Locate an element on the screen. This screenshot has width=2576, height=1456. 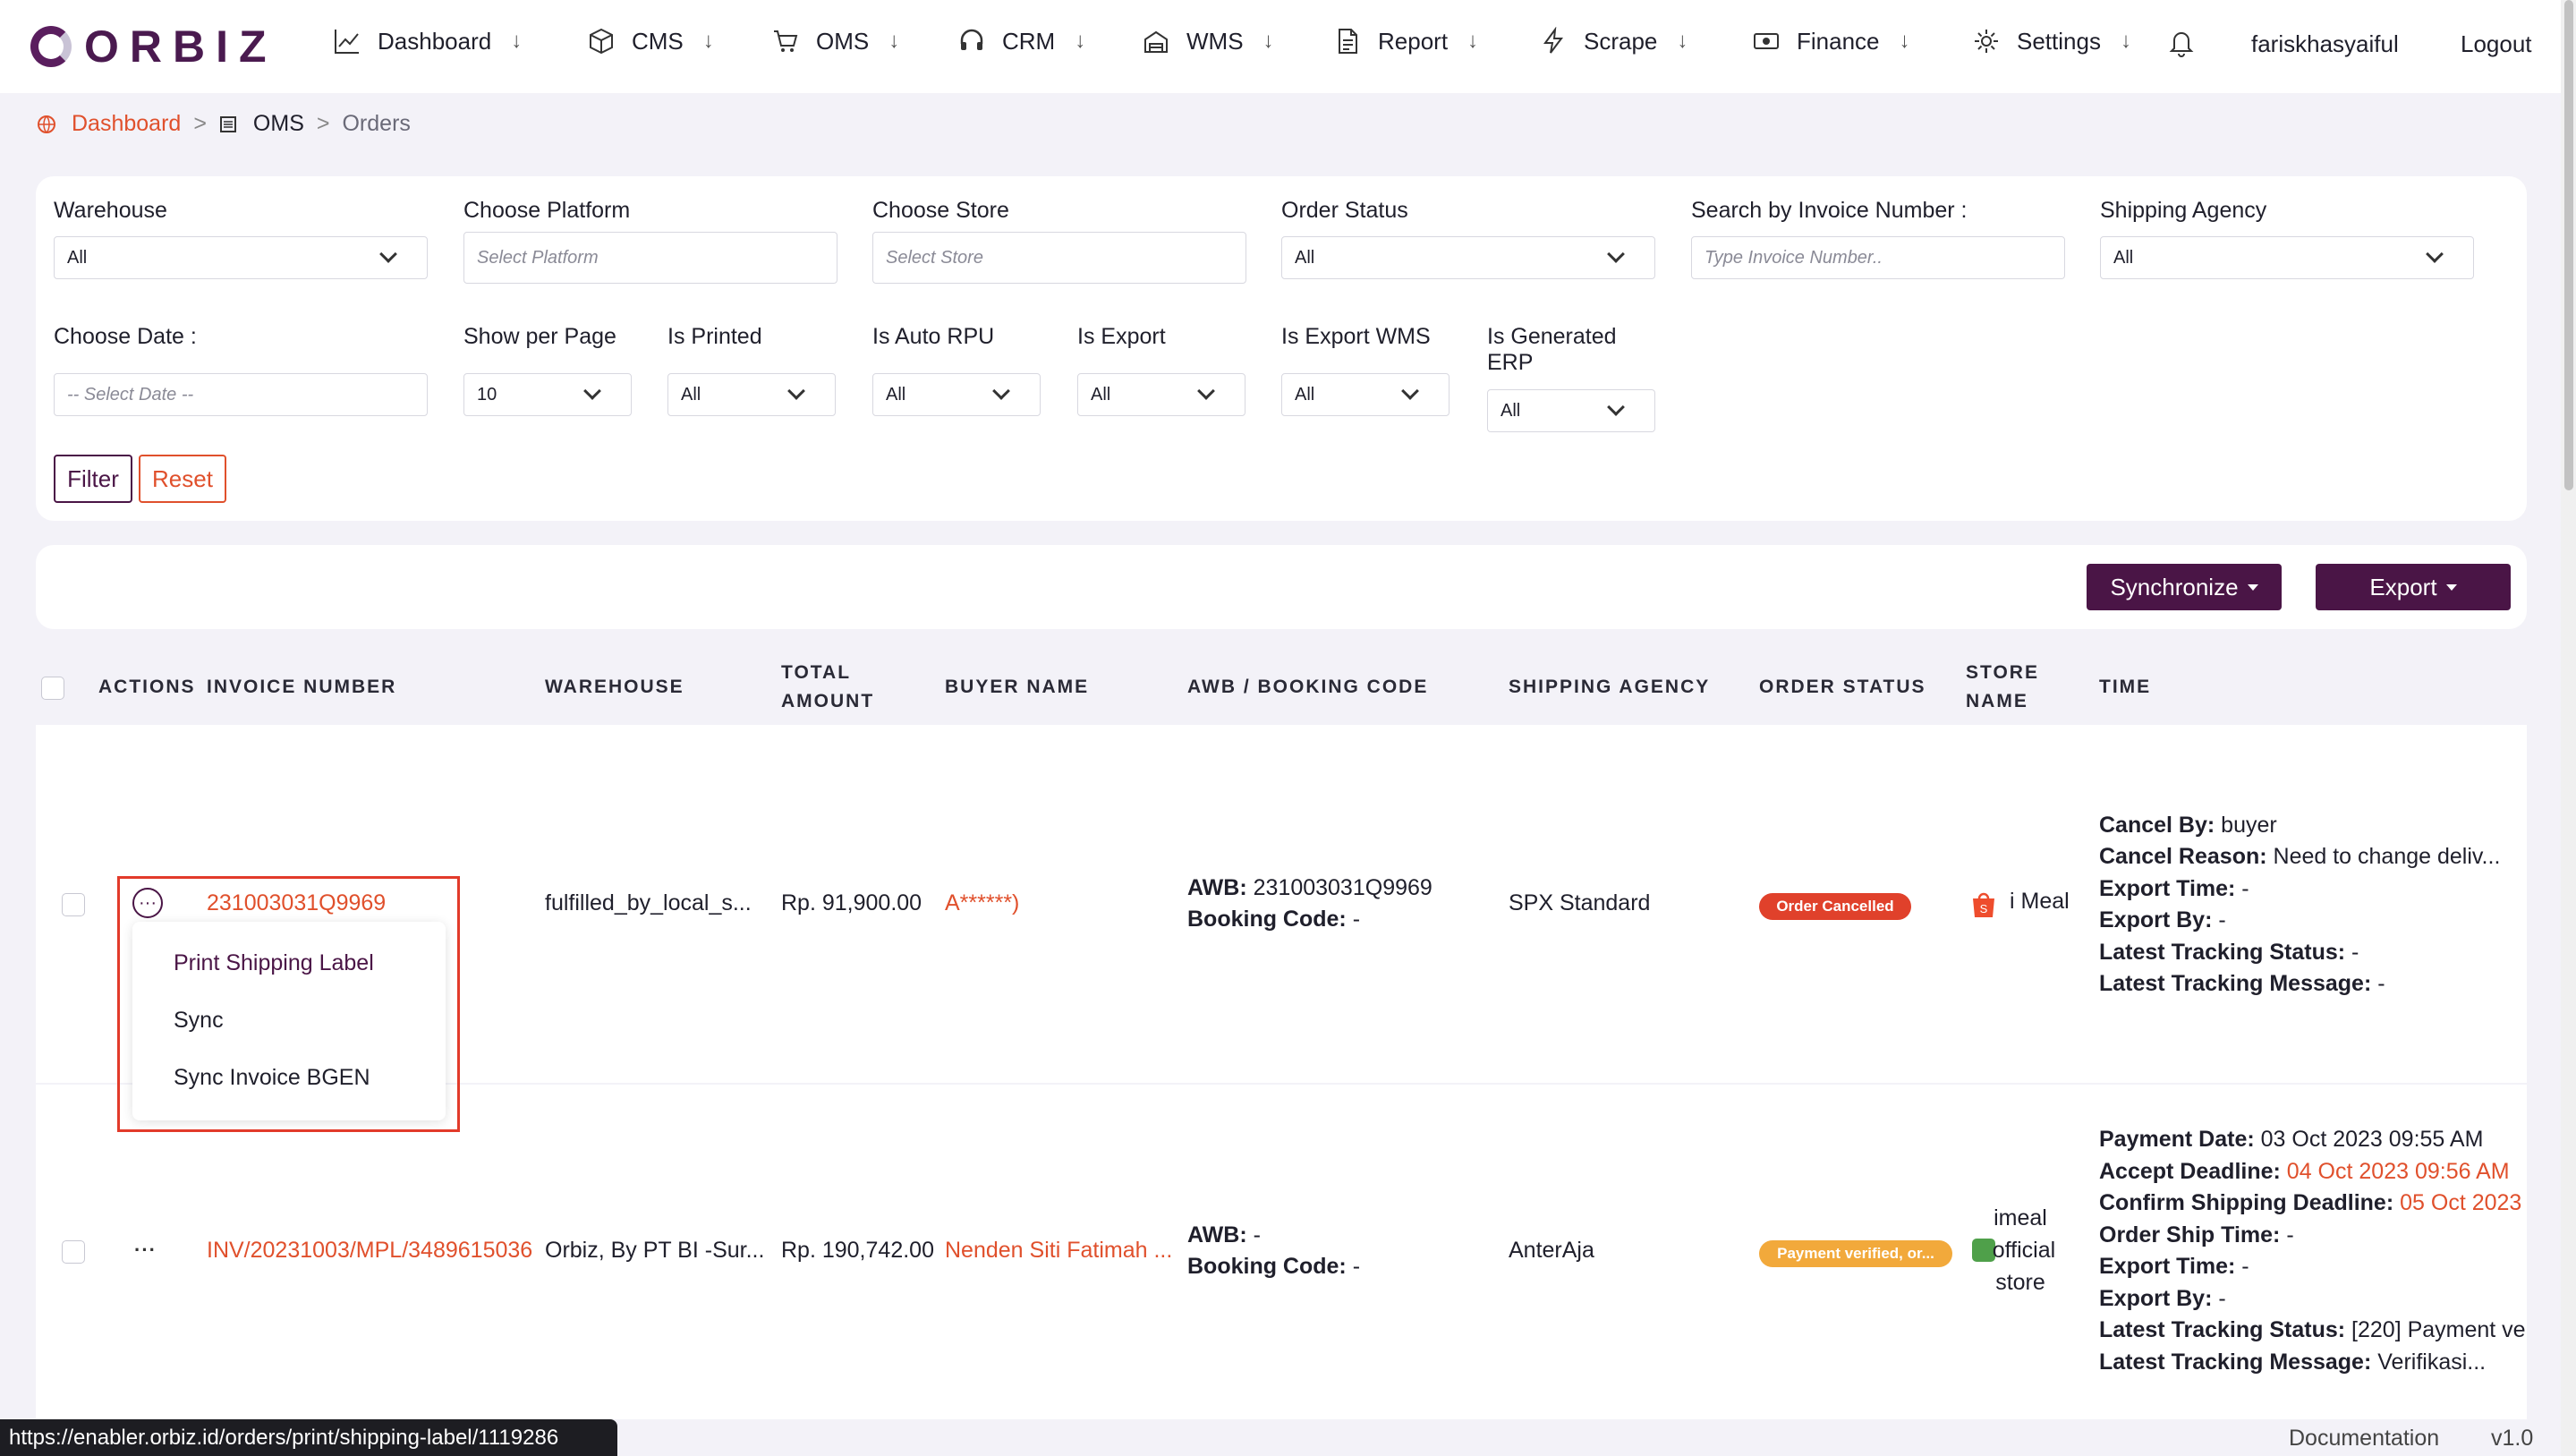
nav-finance: Finance ↓ is located at coordinates (1831, 41).